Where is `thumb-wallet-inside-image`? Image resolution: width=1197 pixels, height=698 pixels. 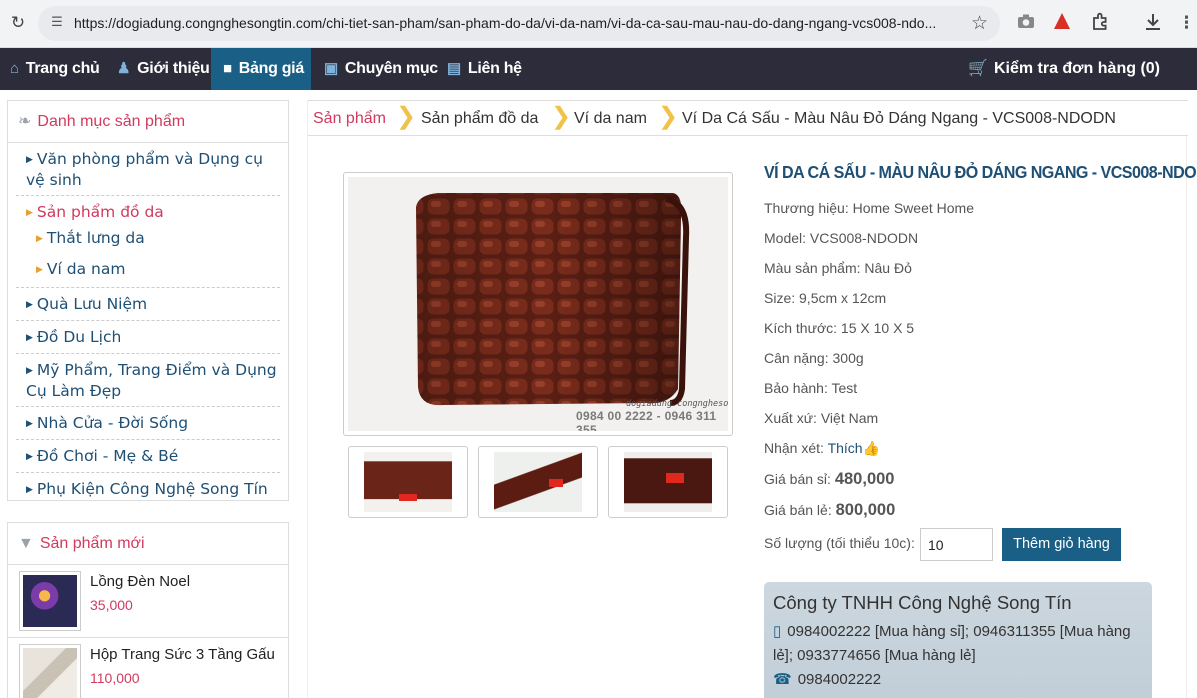 thumb-wallet-inside-image is located at coordinates (668, 482).